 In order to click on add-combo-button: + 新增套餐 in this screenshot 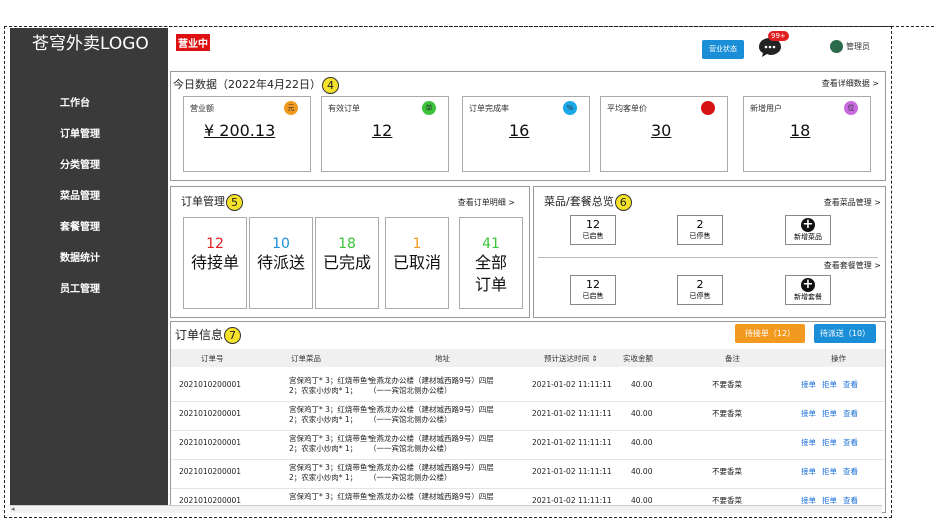, I will do `click(808, 290)`.